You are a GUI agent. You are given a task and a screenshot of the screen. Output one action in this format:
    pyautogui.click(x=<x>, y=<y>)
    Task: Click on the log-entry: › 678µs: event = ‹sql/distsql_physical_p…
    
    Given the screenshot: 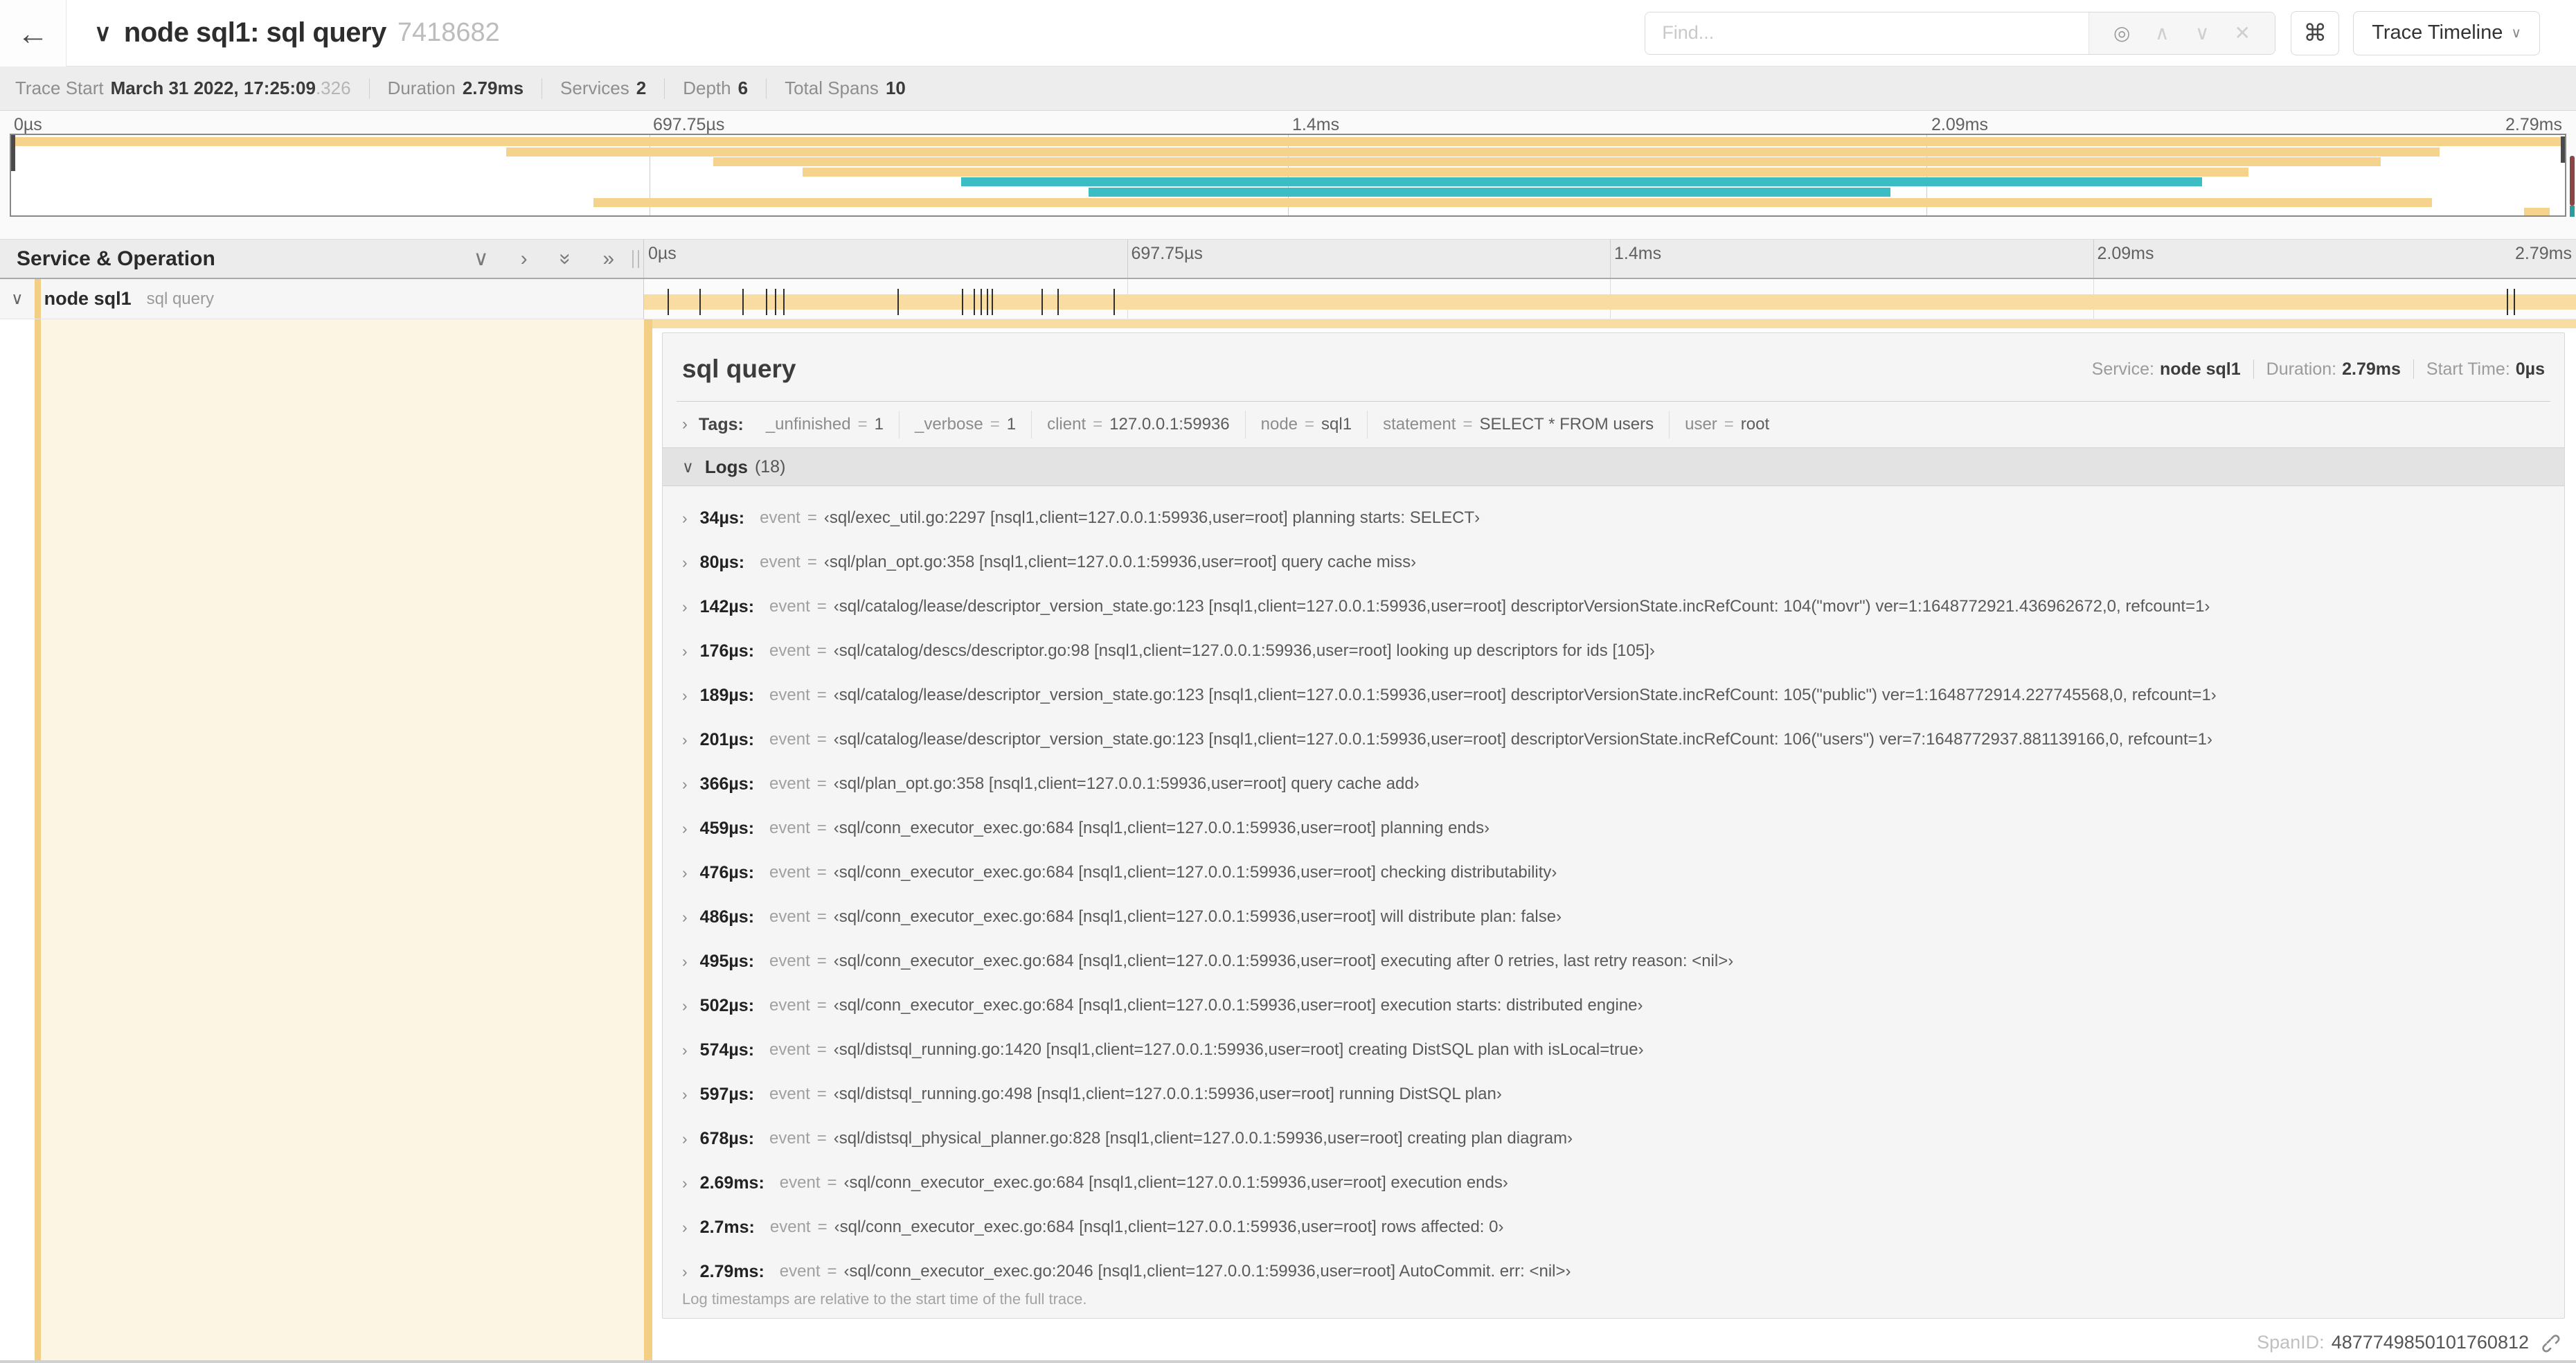 What is the action you would take?
    pyautogui.click(x=1613, y=1139)
    